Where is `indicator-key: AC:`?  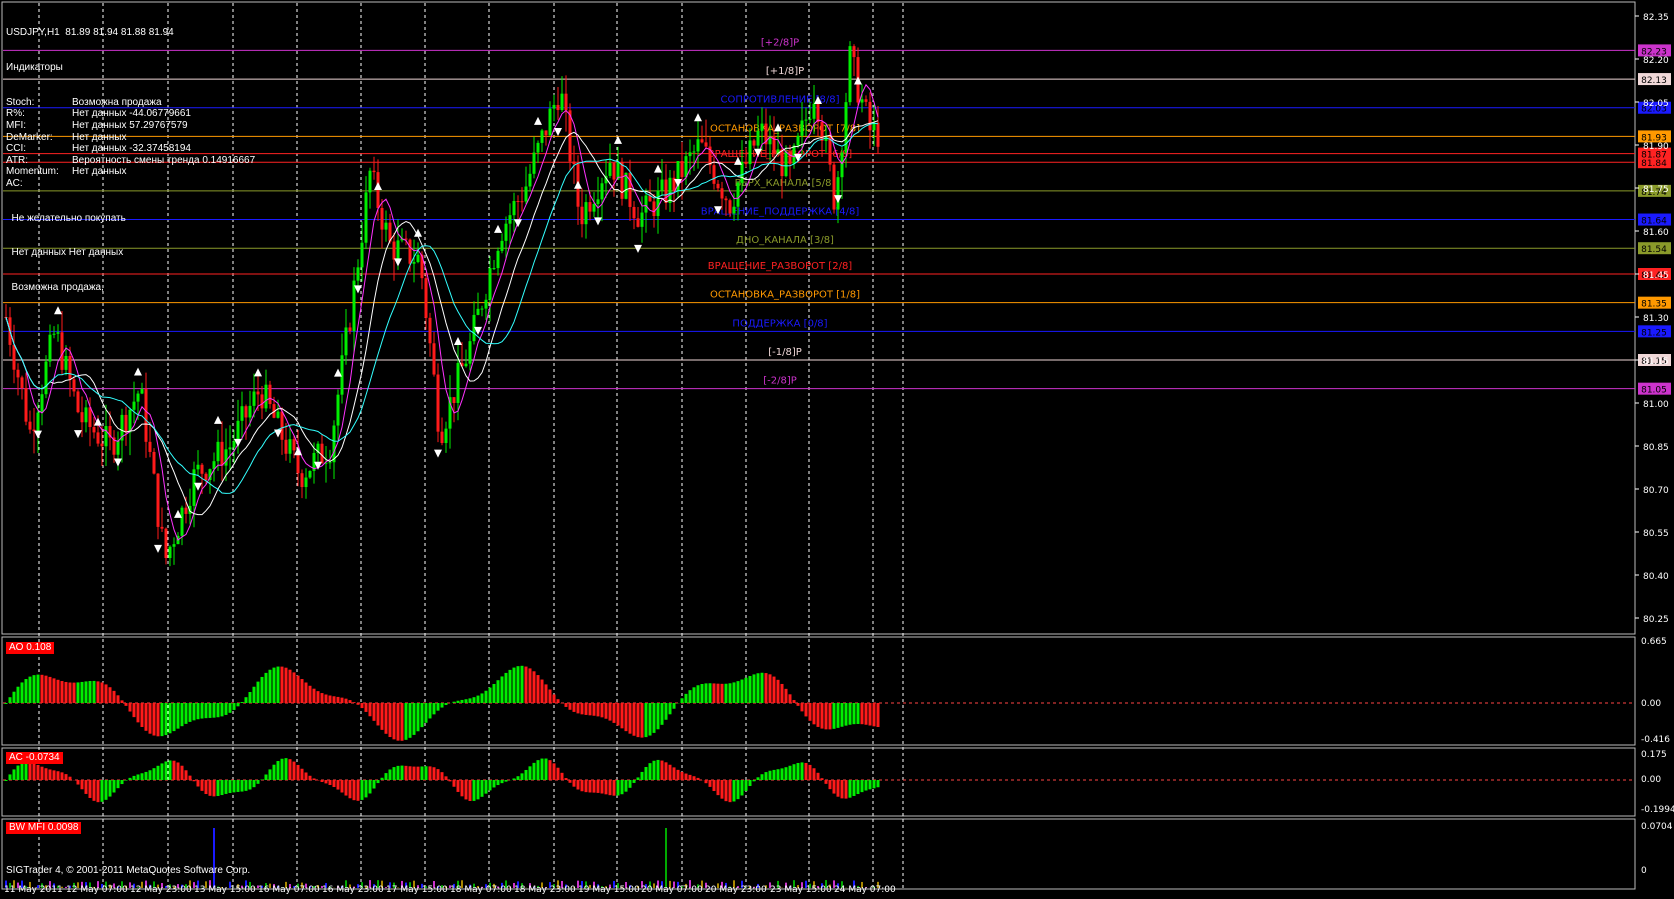
indicator-key: AC: is located at coordinates (39, 184).